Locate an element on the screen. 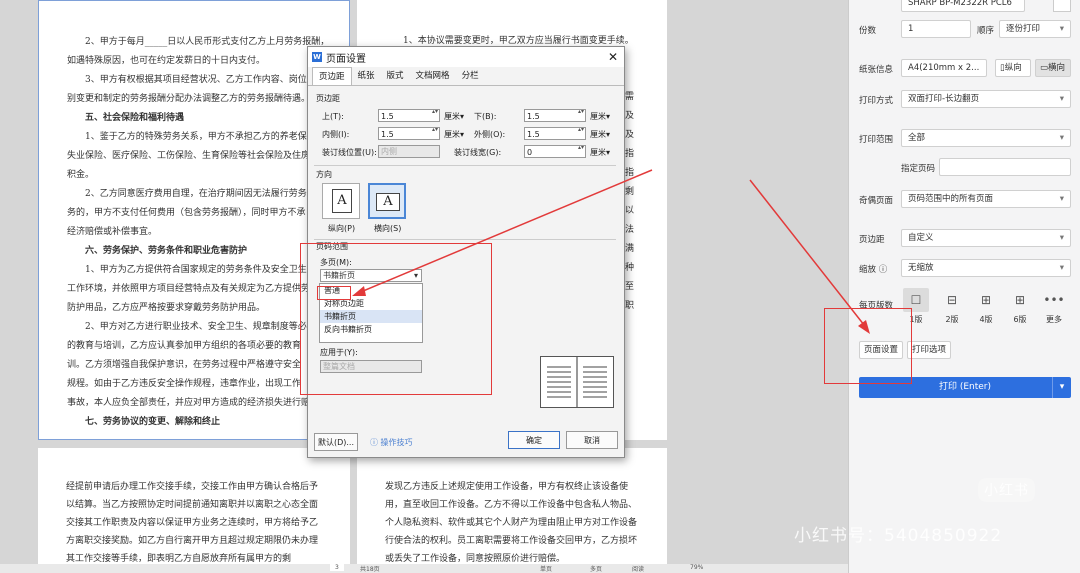 This screenshot has width=1080, height=573. xiaohongshu-logo: 小红书 is located at coordinates (1006, 490).